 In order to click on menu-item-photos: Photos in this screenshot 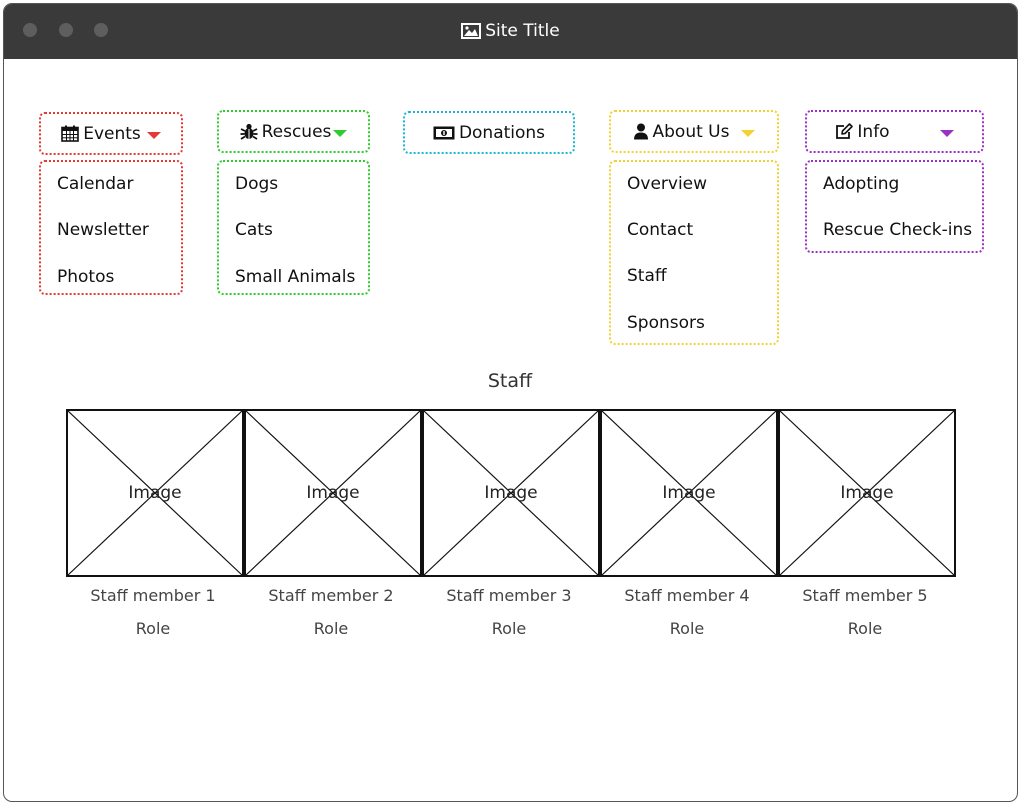, I will do `click(85, 277)`.